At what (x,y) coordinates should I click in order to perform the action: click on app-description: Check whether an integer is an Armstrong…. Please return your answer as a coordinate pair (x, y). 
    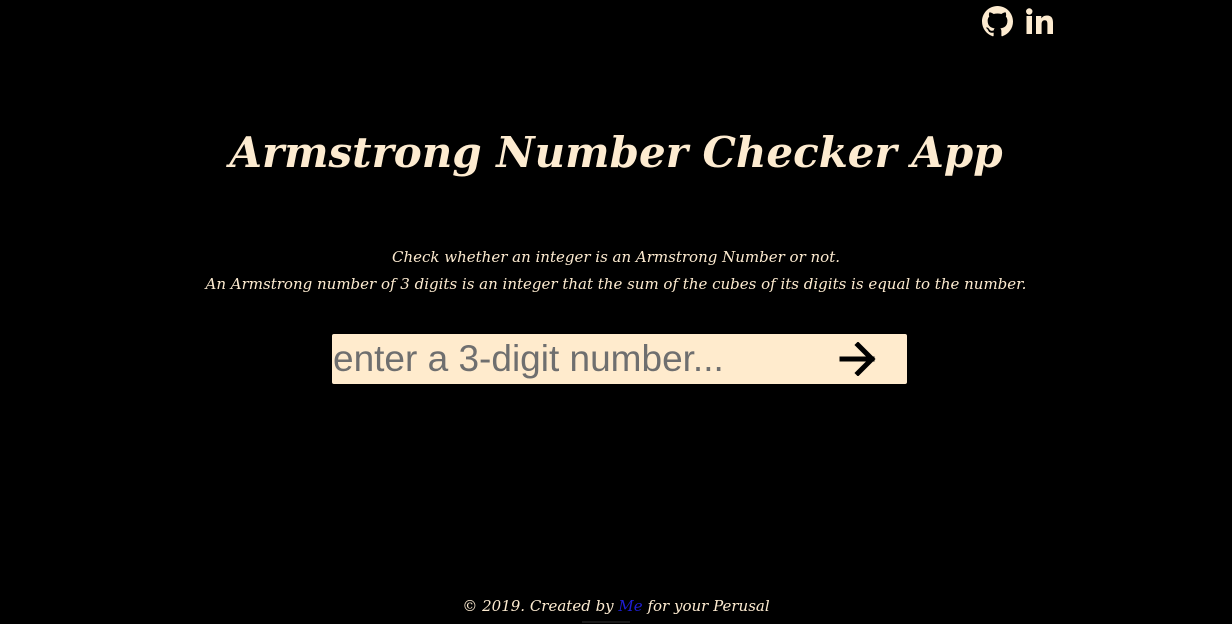
    Looking at the image, I should click on (616, 271).